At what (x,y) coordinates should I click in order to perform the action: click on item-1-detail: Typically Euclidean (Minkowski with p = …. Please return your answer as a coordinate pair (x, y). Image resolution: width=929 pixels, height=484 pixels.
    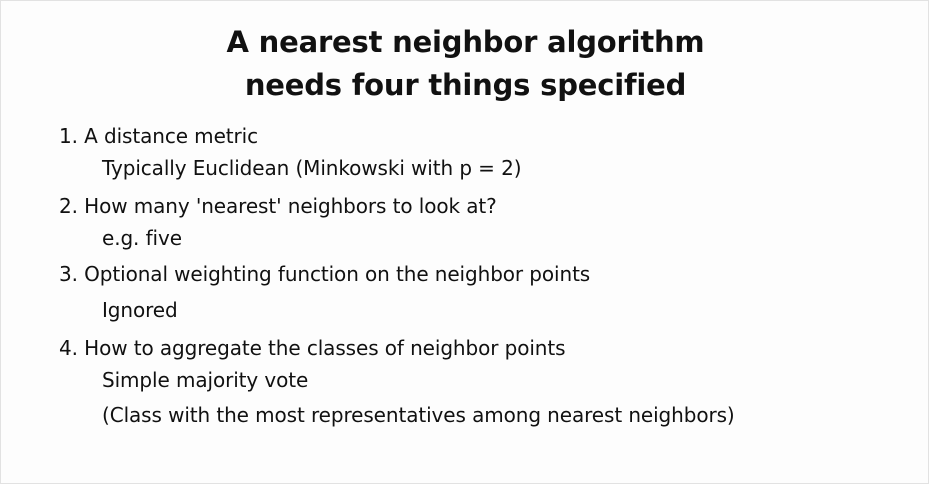
    Looking at the image, I should click on (312, 168).